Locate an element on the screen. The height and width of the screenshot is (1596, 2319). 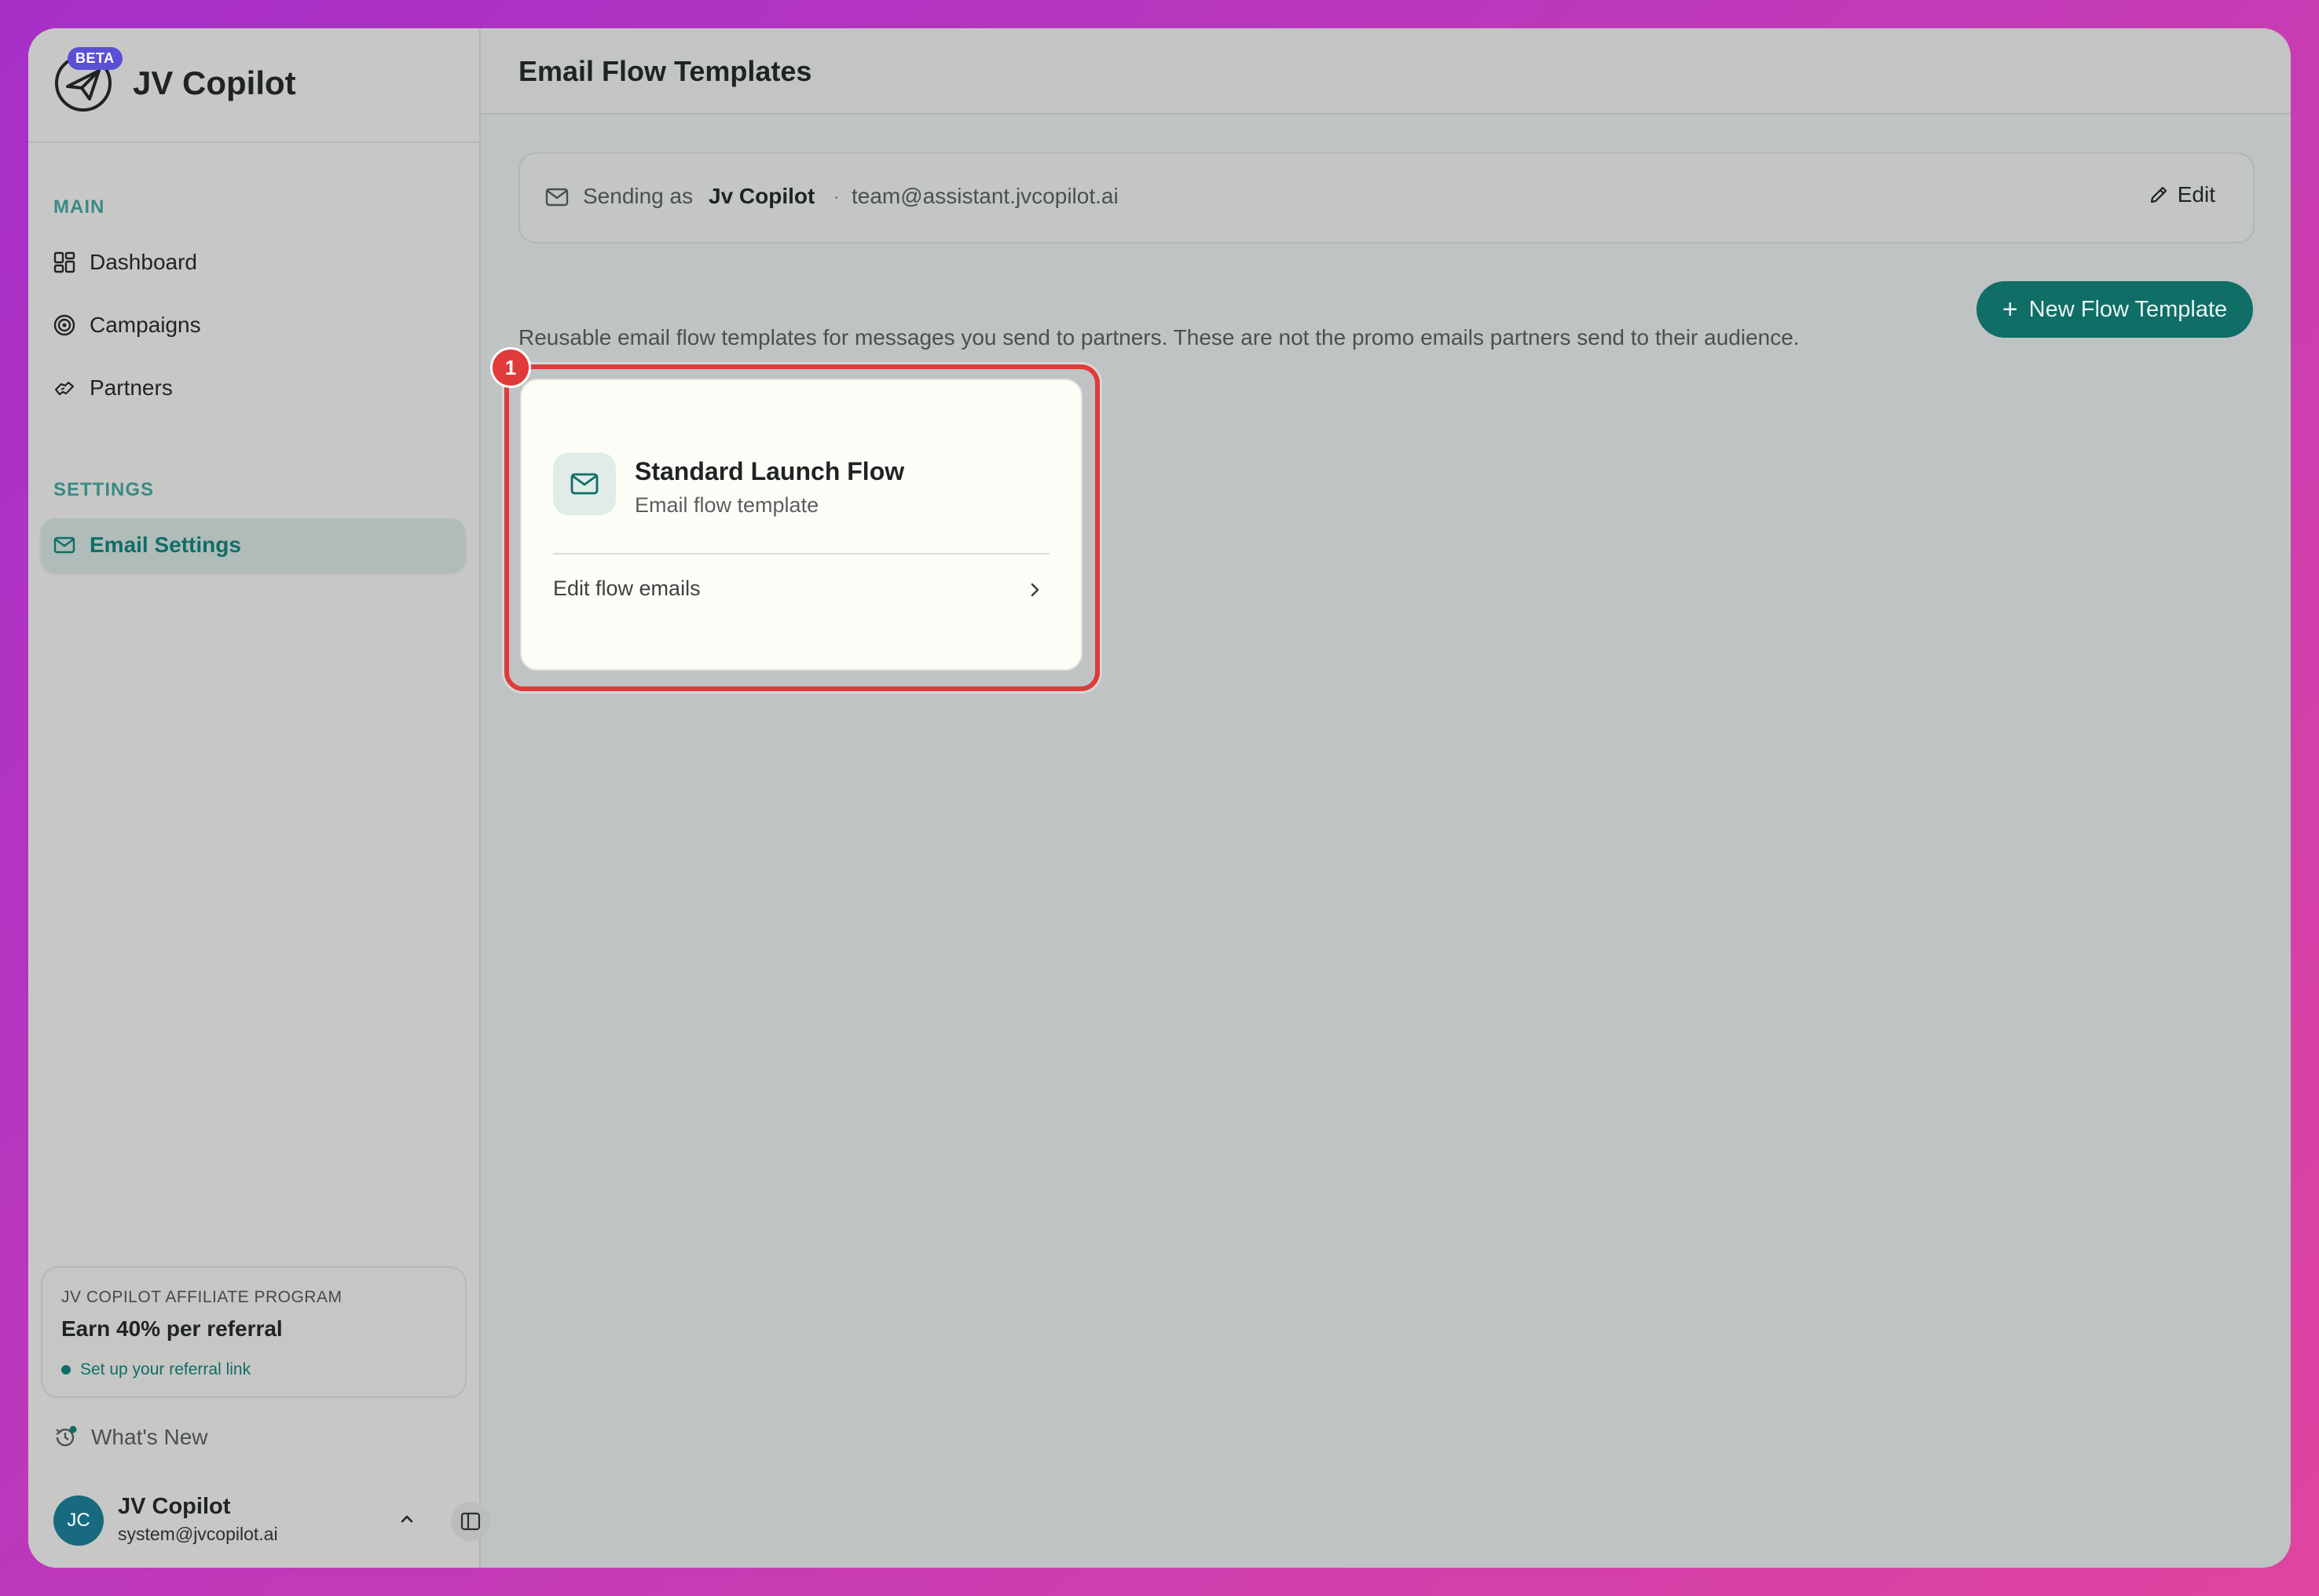
new-flow-template-label: New Flow Template is located at coordinates (2128, 309).